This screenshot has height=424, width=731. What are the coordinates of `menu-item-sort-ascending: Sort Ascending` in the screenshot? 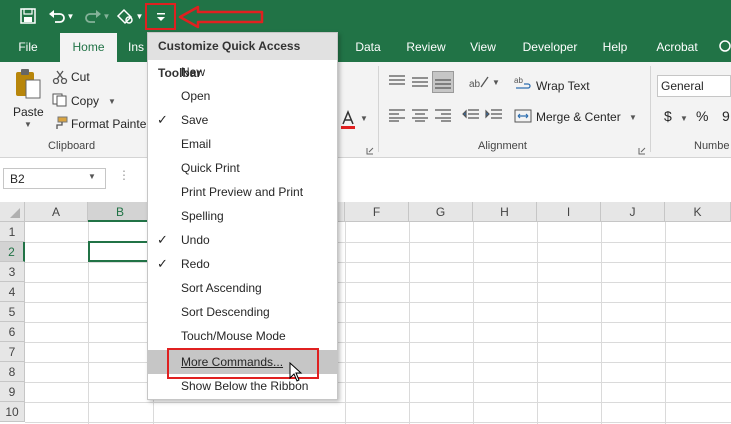 It's located at (242, 288).